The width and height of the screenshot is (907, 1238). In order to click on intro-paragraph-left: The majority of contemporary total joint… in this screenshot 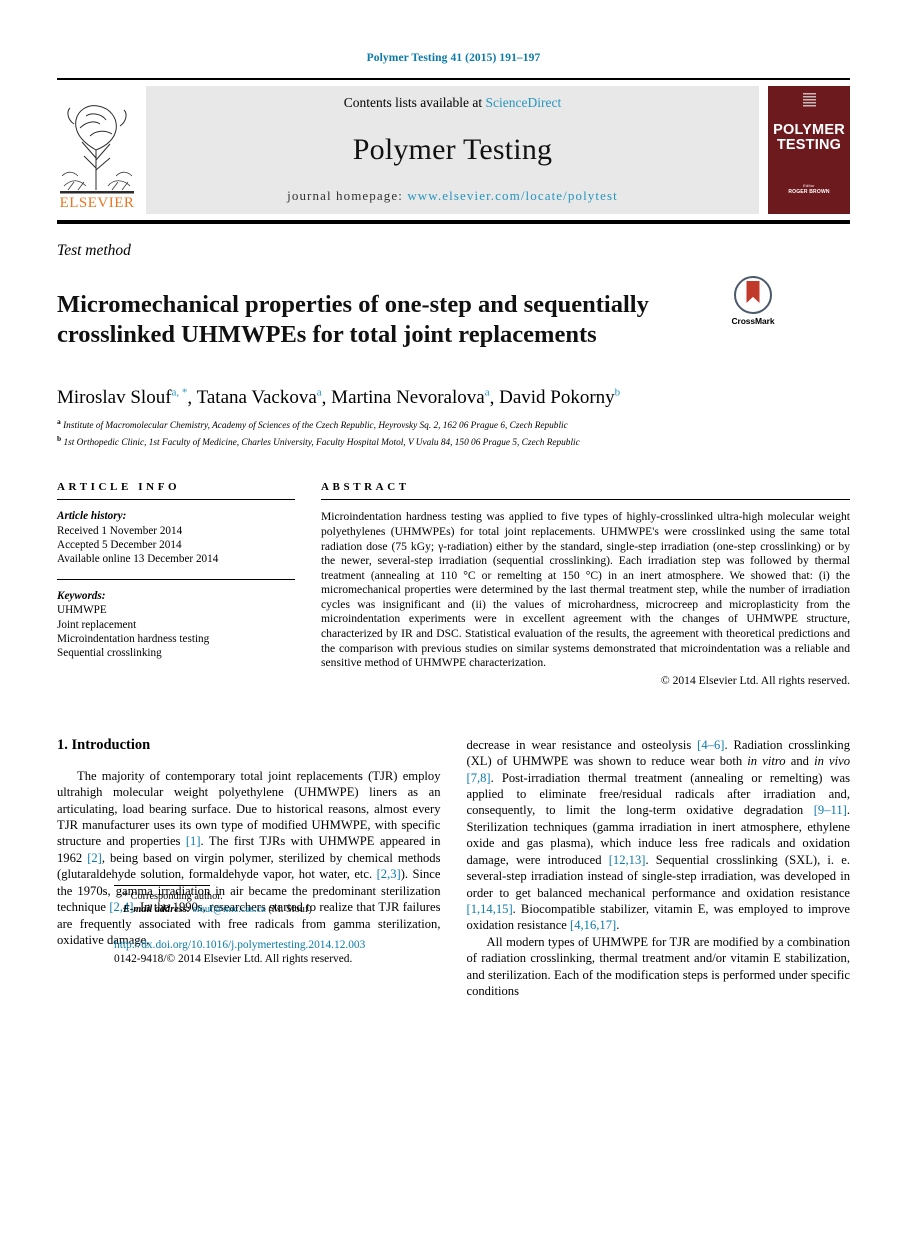, I will do `click(249, 858)`.